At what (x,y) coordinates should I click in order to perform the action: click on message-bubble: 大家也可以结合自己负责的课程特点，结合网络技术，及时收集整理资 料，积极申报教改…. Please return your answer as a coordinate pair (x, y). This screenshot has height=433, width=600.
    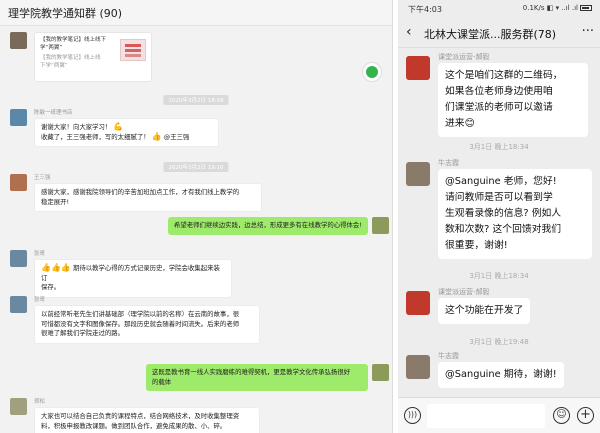
    Looking at the image, I should click on (147, 420).